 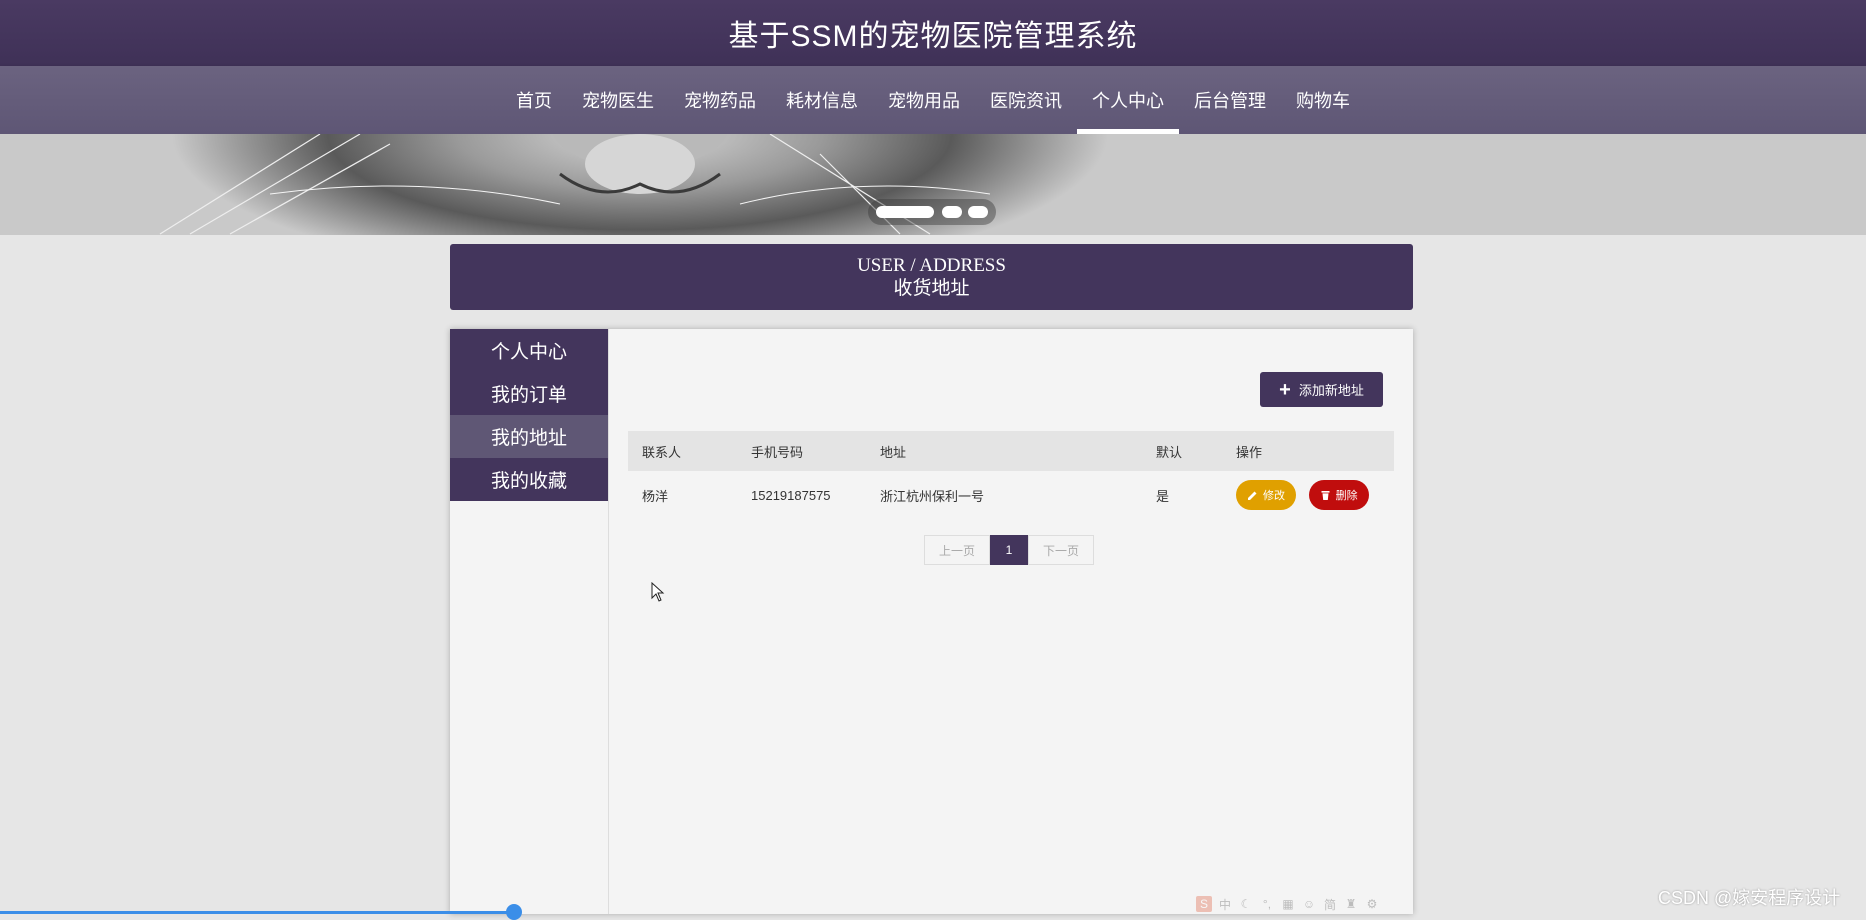 I want to click on simplified-icon: 简, so click(x=1330, y=904).